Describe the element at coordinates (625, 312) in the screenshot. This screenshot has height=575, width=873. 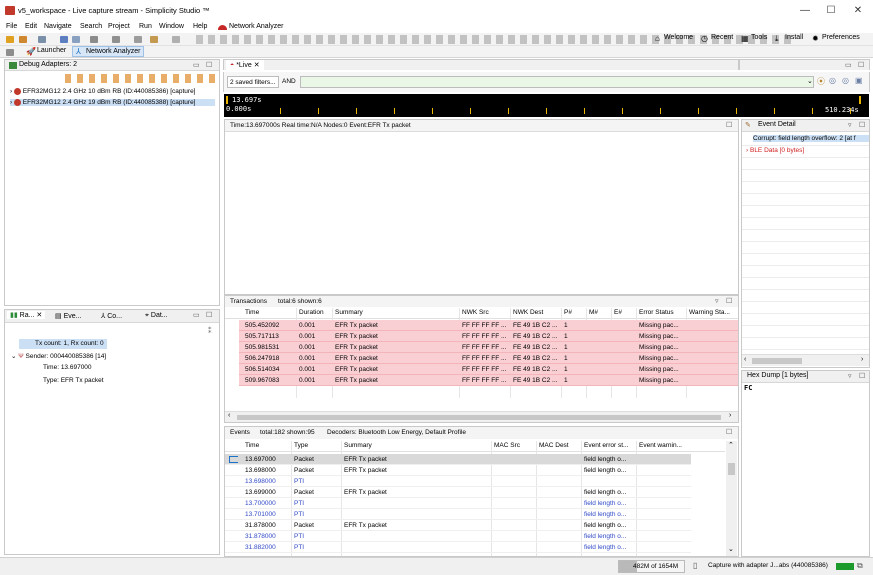
I see `column-header: E#` at that location.